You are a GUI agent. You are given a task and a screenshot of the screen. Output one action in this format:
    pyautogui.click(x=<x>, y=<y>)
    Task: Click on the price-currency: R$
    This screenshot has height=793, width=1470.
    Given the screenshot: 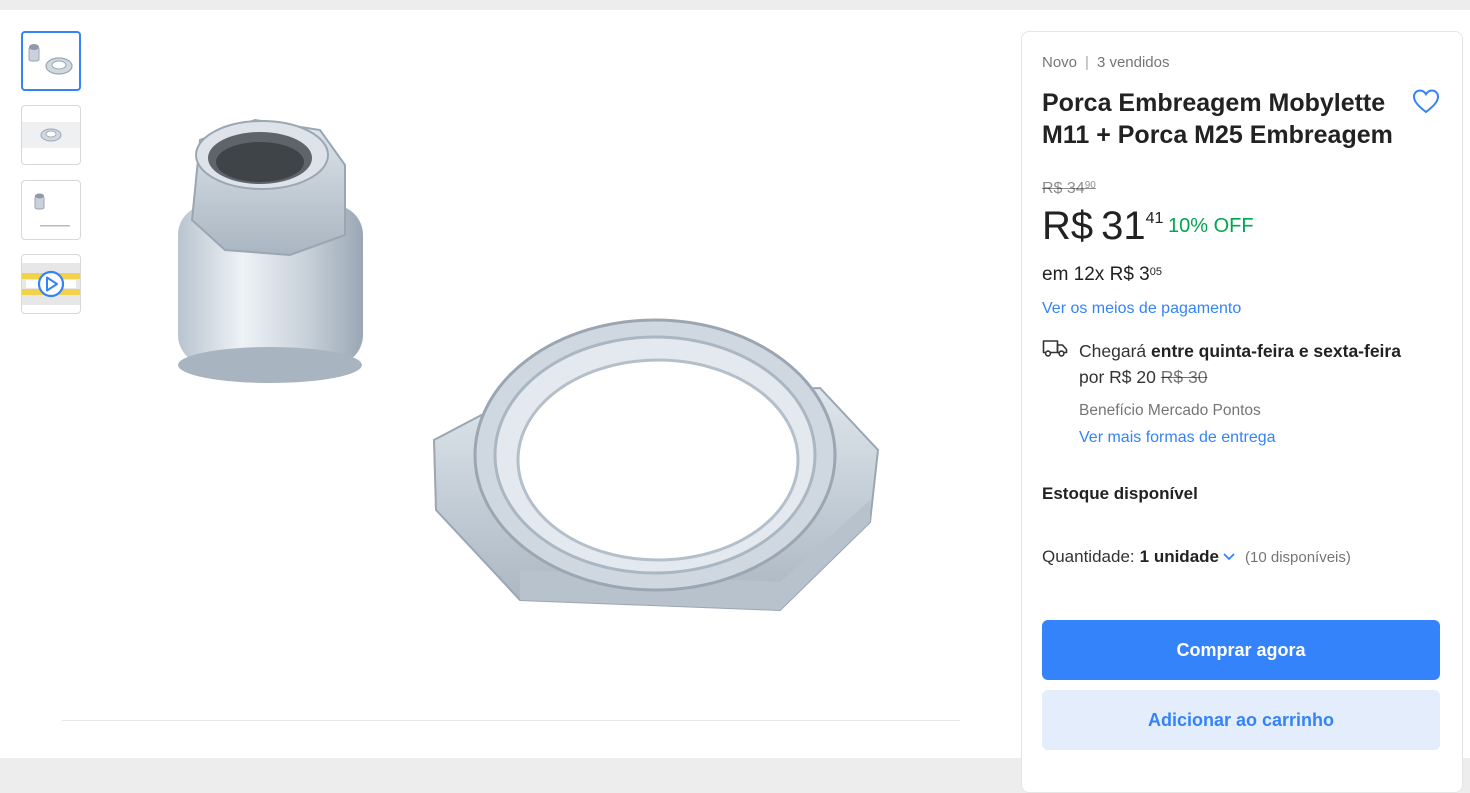 What is the action you would take?
    pyautogui.click(x=1068, y=226)
    